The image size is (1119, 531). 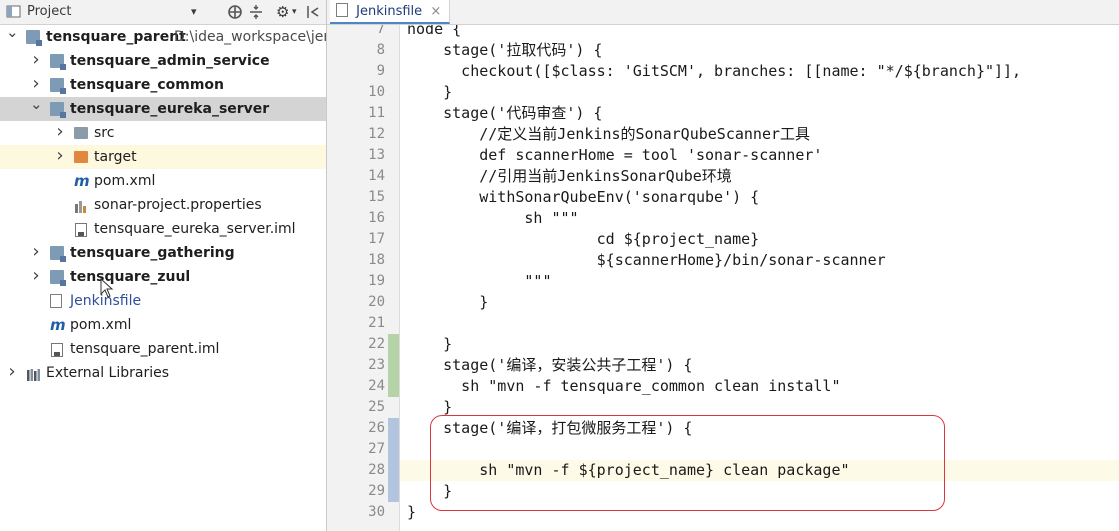 What do you see at coordinates (145, 349) in the screenshot?
I see `tree-item-label: tensquare_parent.iml` at bounding box center [145, 349].